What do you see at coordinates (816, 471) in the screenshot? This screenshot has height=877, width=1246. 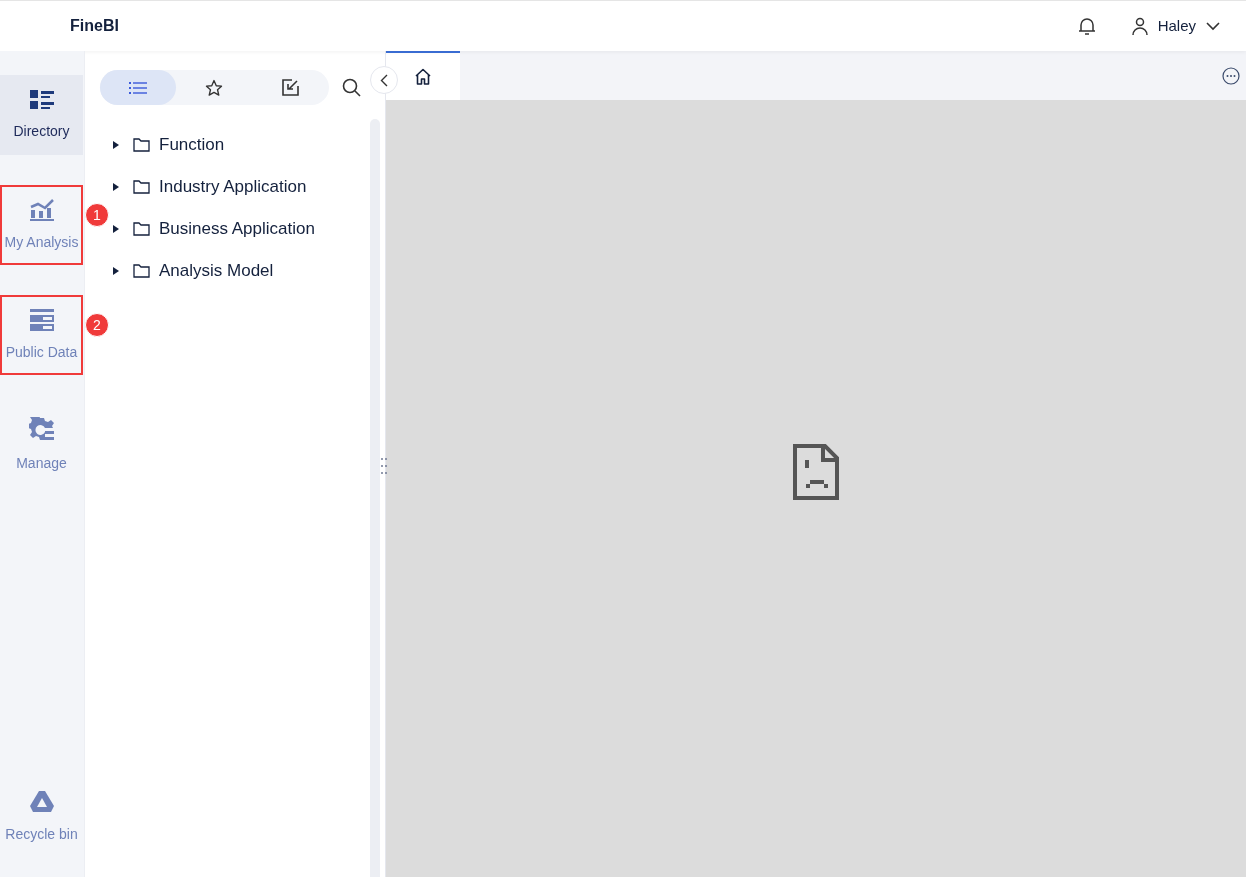 I see `broken-page-icon` at bounding box center [816, 471].